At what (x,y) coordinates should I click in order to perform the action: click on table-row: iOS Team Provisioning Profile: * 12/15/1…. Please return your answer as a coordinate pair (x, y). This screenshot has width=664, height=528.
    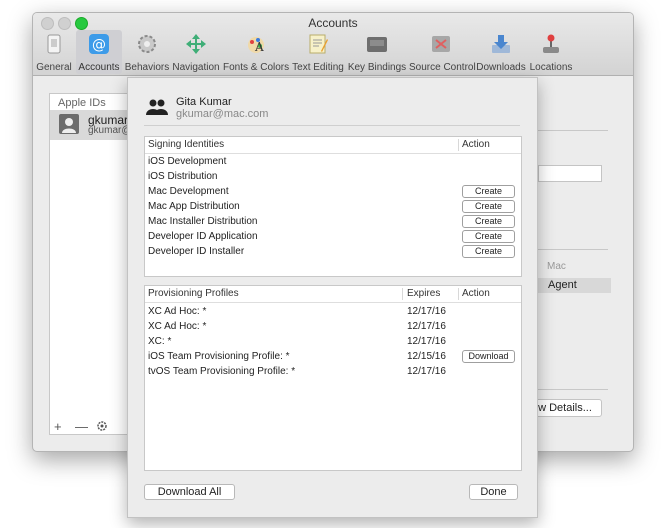
    Looking at the image, I should click on (333, 356).